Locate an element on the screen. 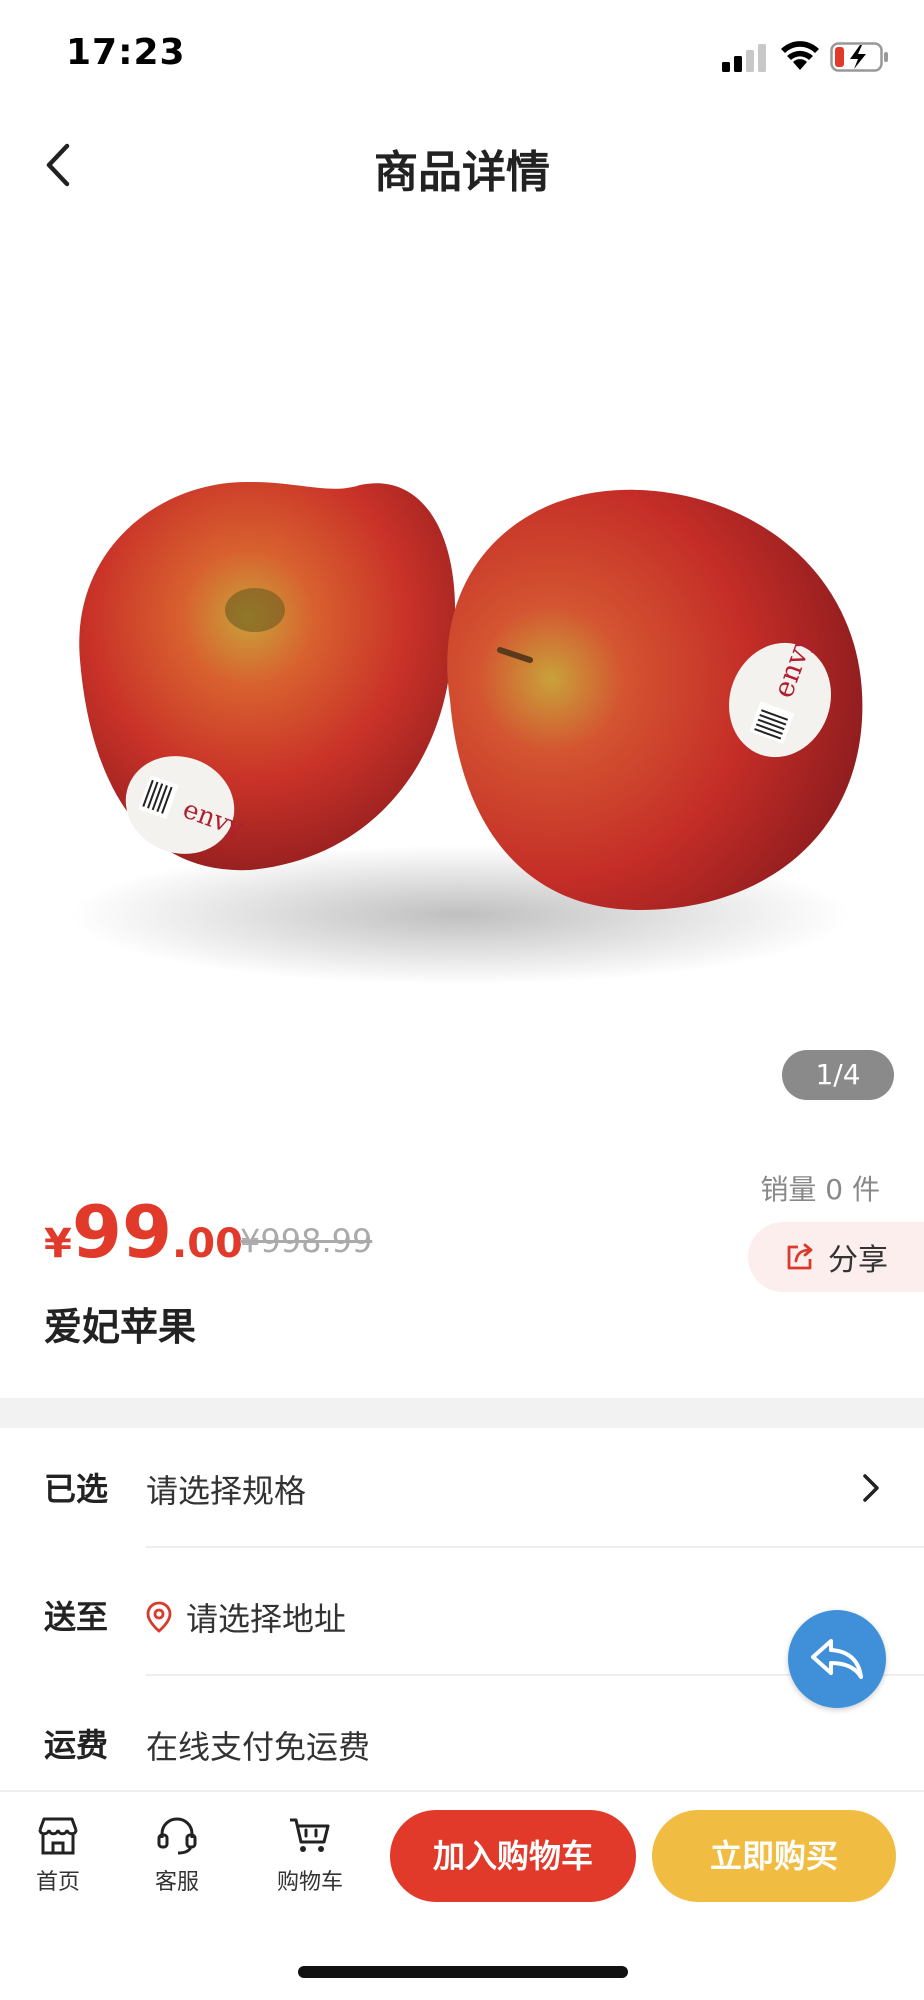  reply-icon is located at coordinates (837, 1659).